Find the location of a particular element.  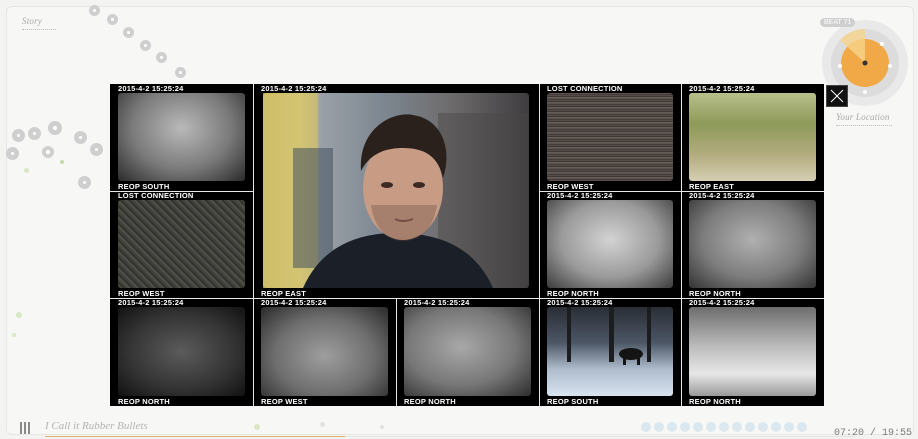

location-underline is located at coordinates (864, 125).